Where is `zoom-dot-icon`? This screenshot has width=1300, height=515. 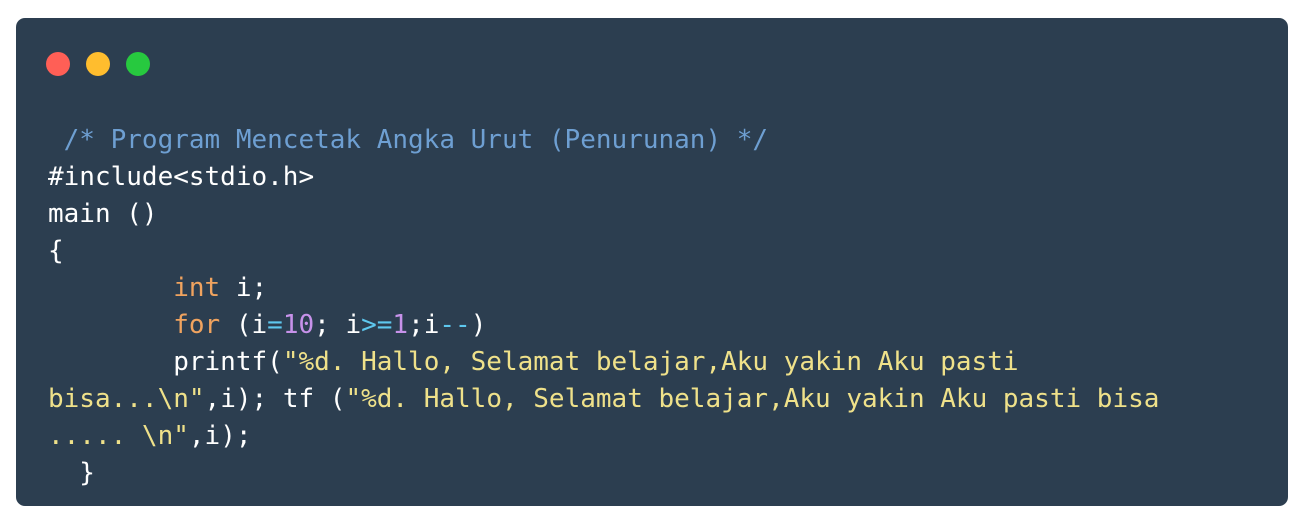
zoom-dot-icon is located at coordinates (138, 64).